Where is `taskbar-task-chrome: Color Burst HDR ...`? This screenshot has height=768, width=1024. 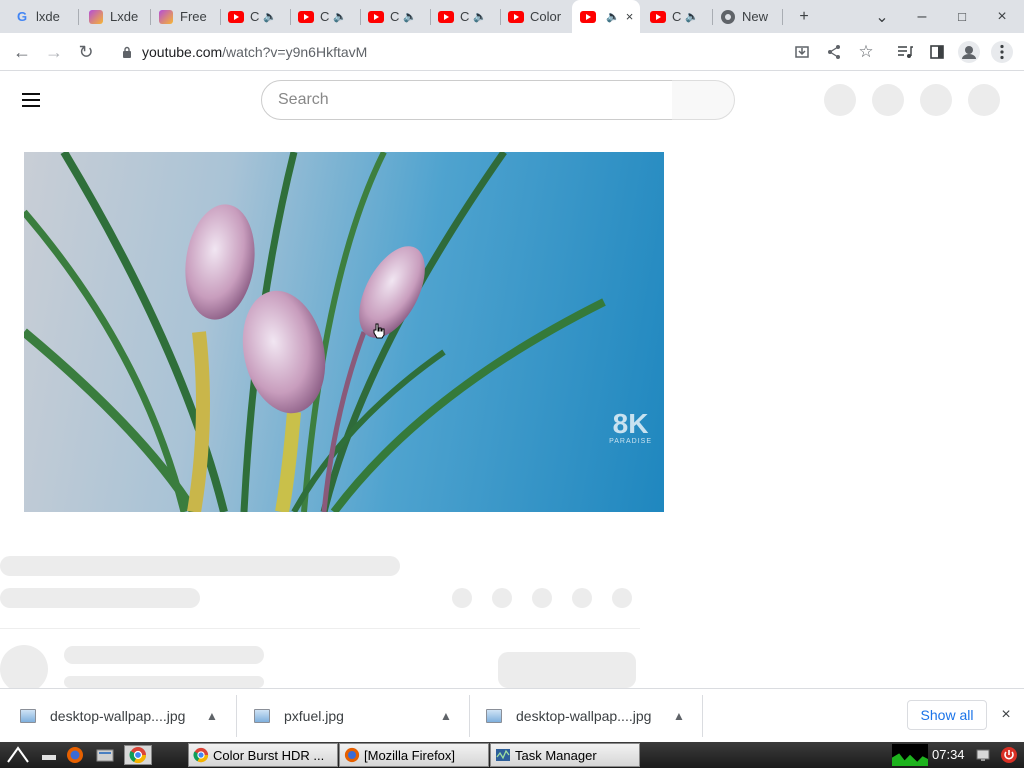
taskbar-task-chrome: Color Burst HDR ... is located at coordinates (263, 755).